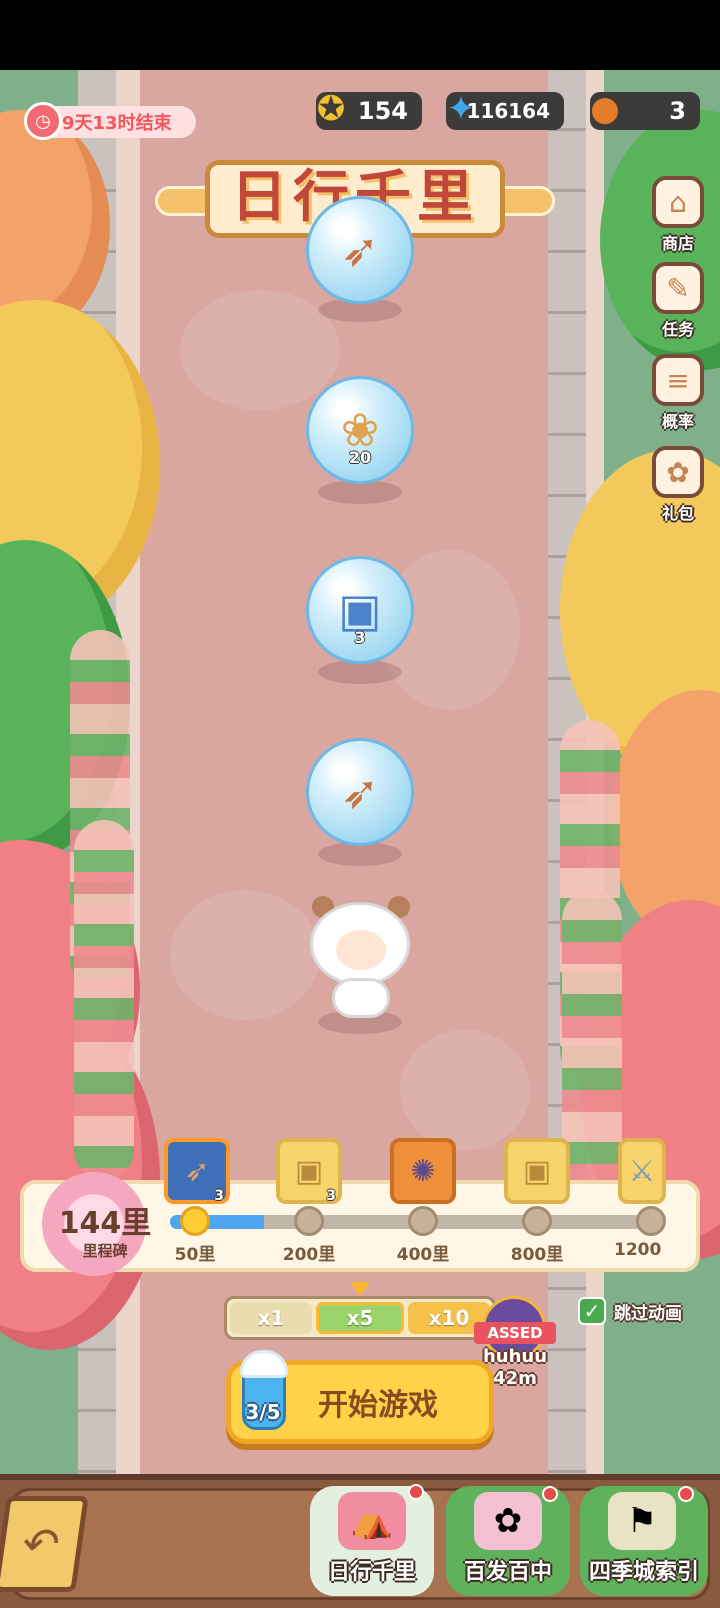  What do you see at coordinates (371, 1572) in the screenshot?
I see `nav-tab-label: 日行千里` at bounding box center [371, 1572].